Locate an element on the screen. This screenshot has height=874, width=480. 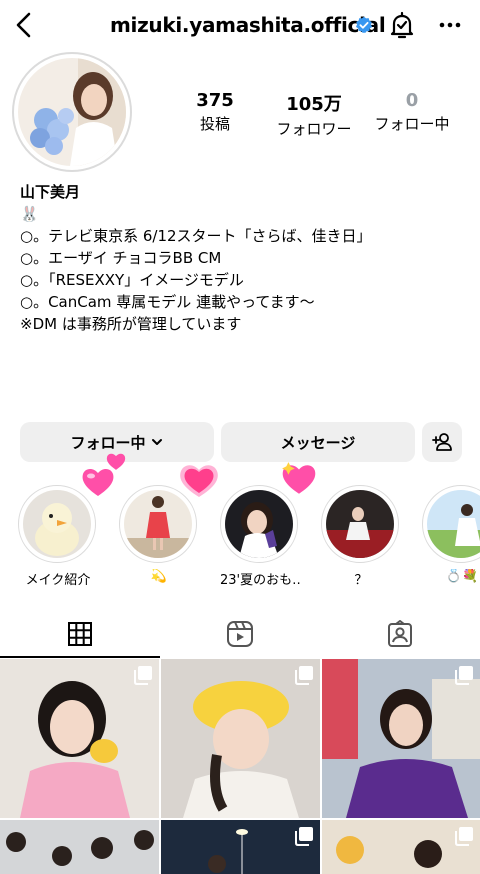
avatar-photo is located at coordinates (72, 112).